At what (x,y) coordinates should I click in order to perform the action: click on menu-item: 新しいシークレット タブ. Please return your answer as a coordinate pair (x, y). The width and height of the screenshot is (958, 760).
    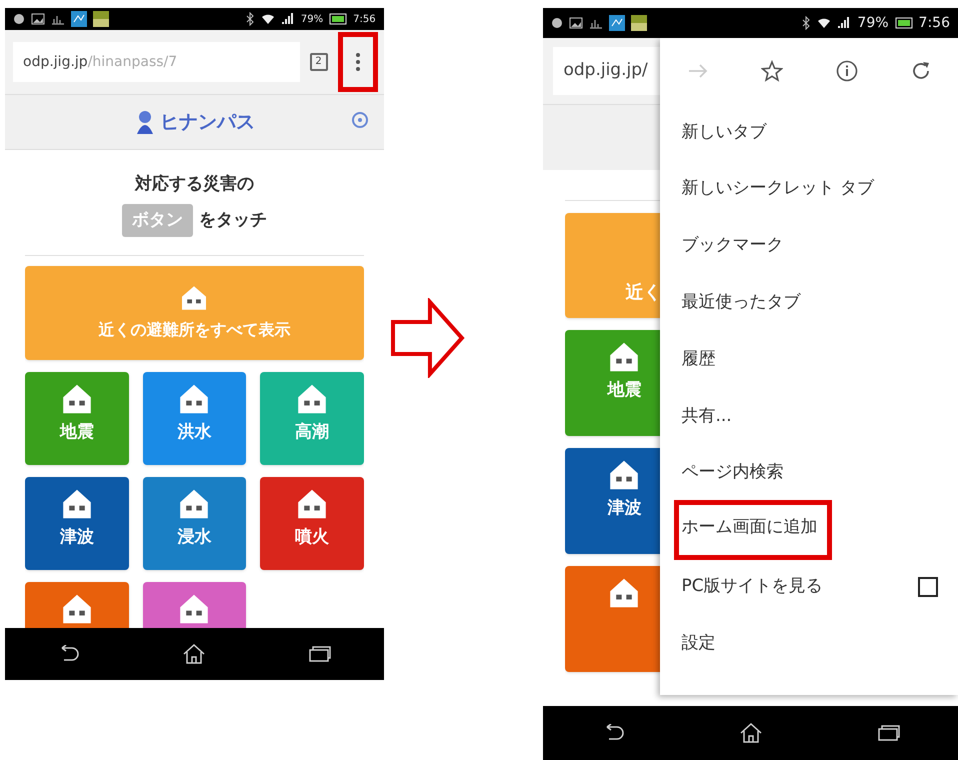
    Looking at the image, I should click on (777, 189).